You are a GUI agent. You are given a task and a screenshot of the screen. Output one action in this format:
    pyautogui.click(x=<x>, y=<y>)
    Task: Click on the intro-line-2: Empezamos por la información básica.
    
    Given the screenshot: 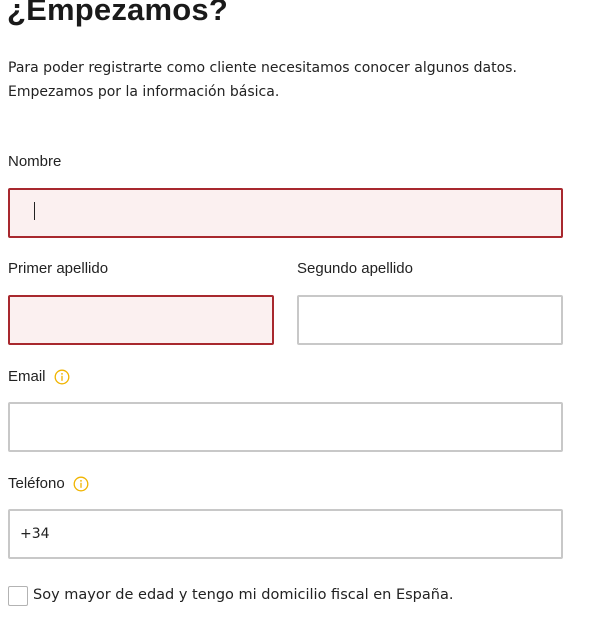 What is the action you would take?
    pyautogui.click(x=144, y=92)
    